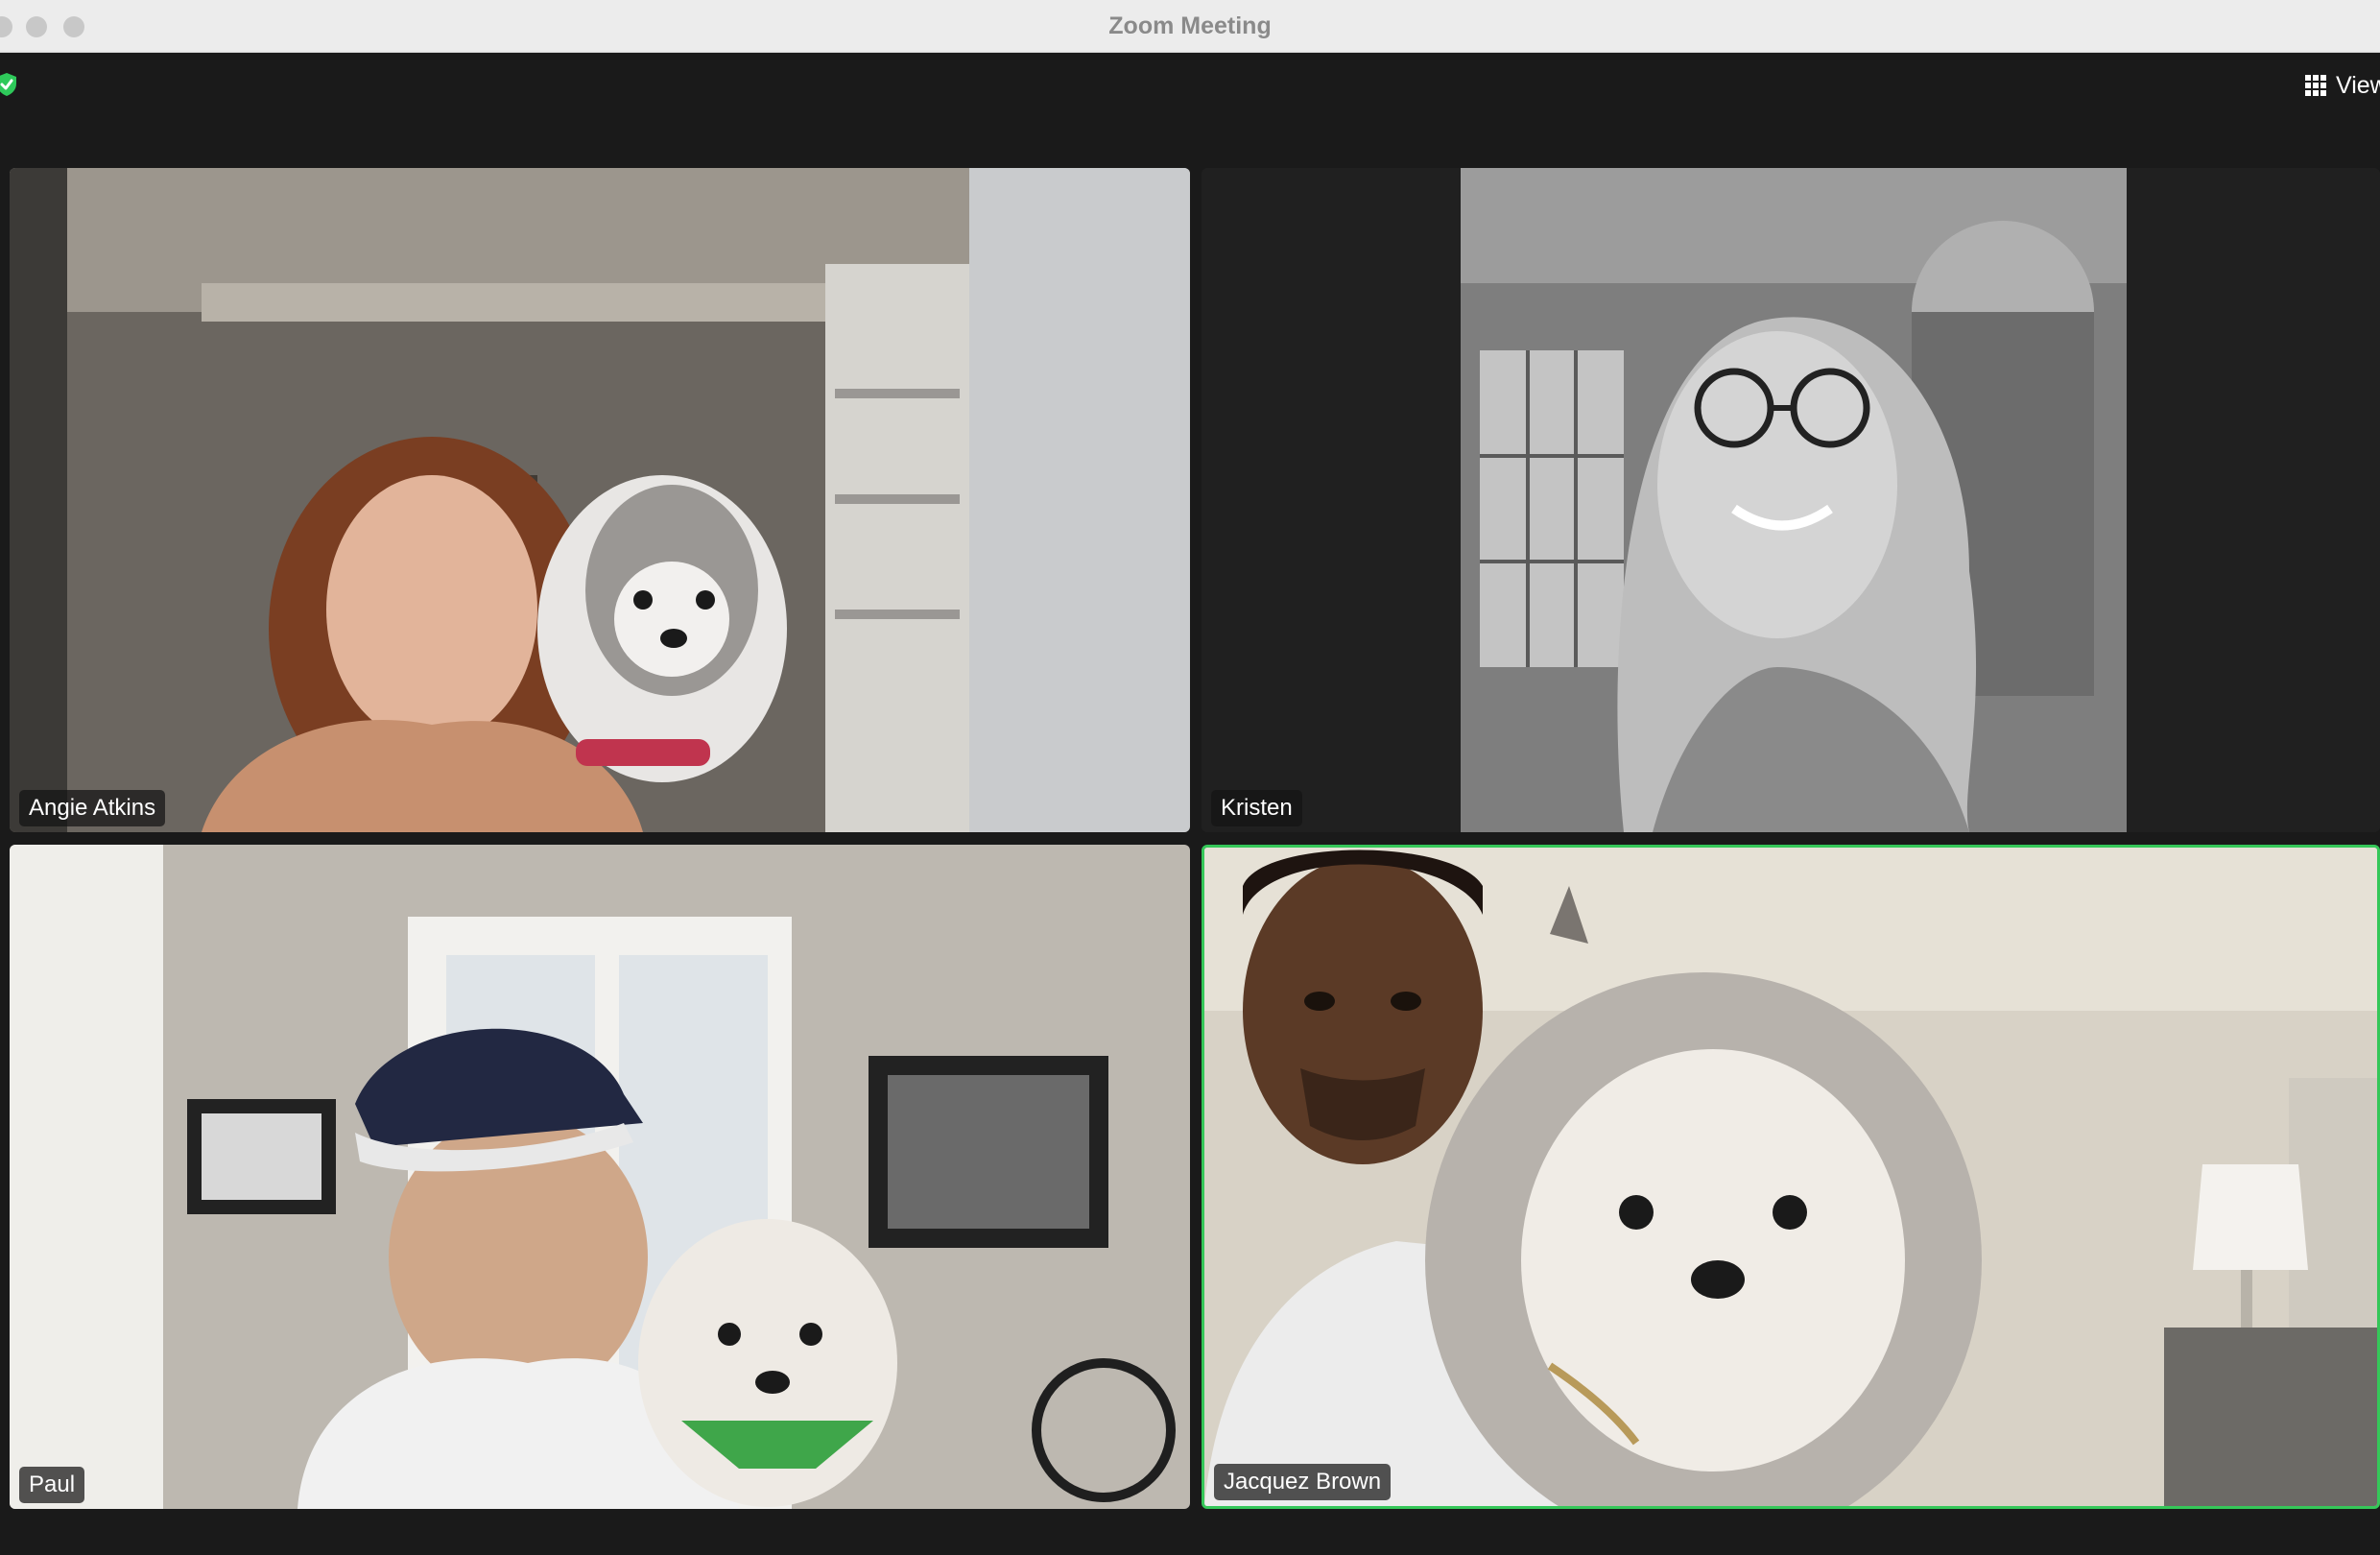 The width and height of the screenshot is (2380, 1555). I want to click on view-button: View, so click(2342, 85).